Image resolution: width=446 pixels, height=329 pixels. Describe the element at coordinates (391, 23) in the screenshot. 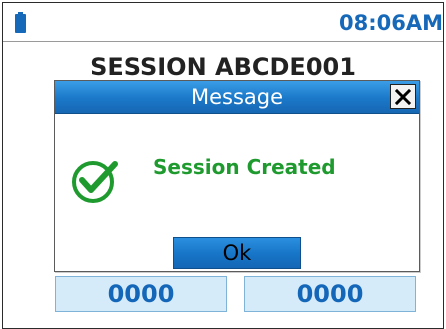

I see `clock: 08:06AM` at that location.